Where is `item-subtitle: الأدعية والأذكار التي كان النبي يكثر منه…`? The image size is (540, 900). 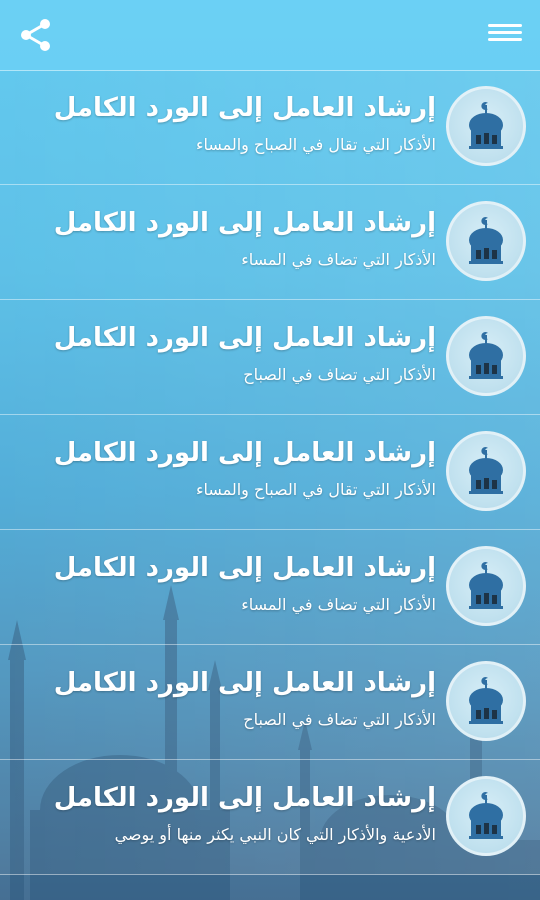
item-subtitle: الأدعية والأذكار التي كان النبي يكثر منه… is located at coordinates (275, 834).